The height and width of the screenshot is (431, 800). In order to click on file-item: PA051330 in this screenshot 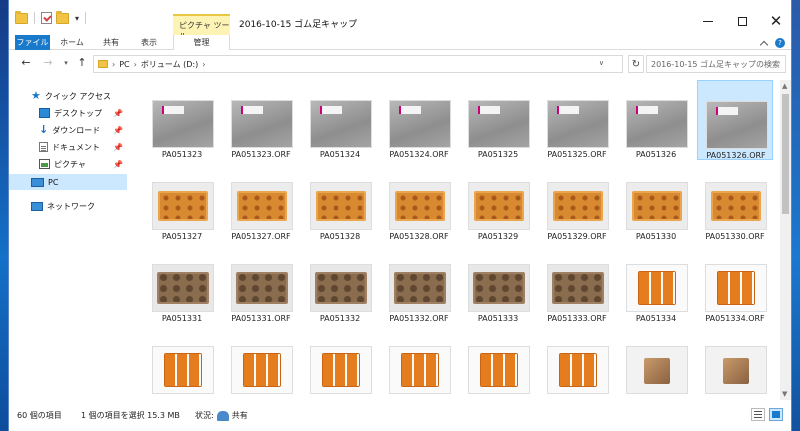, I will do `click(656, 202)`.